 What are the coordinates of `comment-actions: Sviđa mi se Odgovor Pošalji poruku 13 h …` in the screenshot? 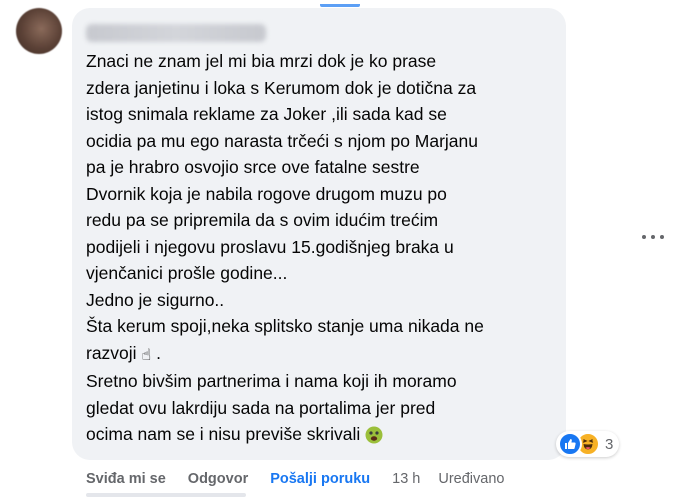 It's located at (304, 479).